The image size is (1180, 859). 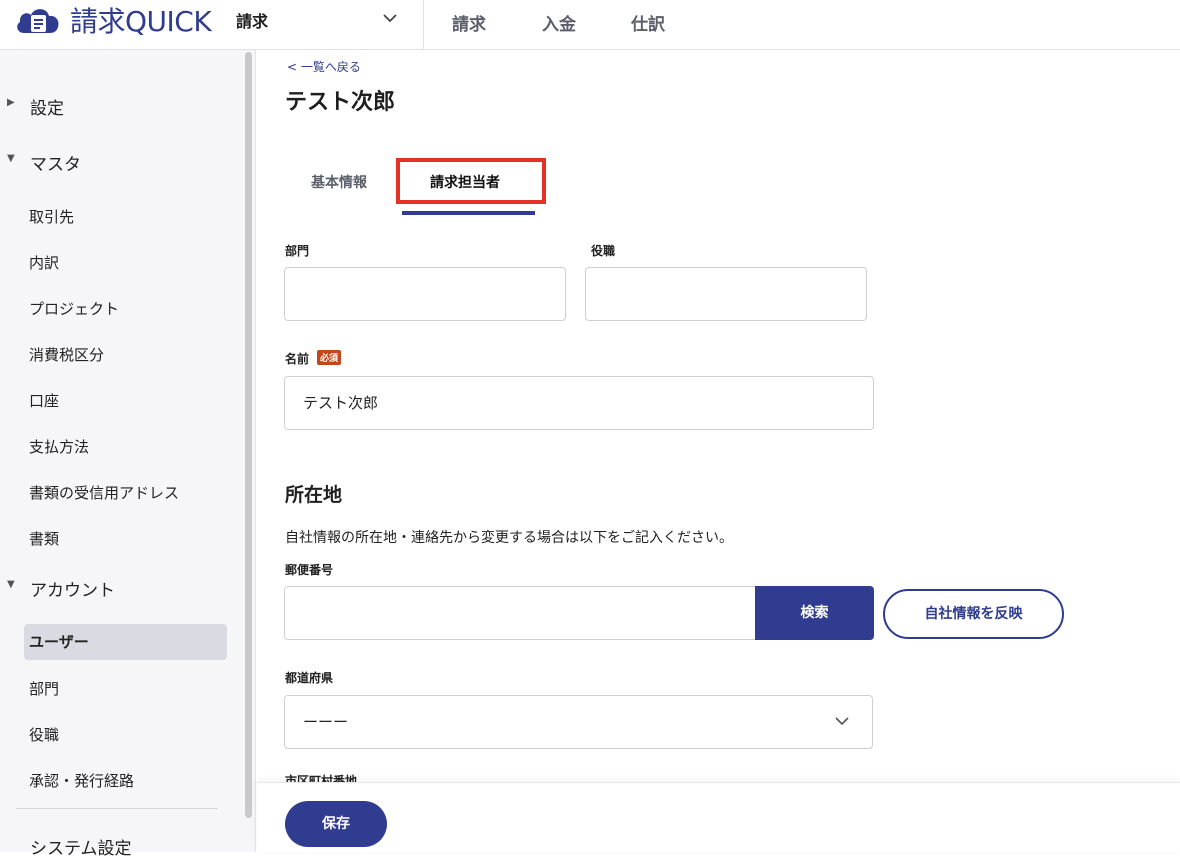 What do you see at coordinates (44, 734) in the screenshot?
I see `sidebar-item-positions: 役職` at bounding box center [44, 734].